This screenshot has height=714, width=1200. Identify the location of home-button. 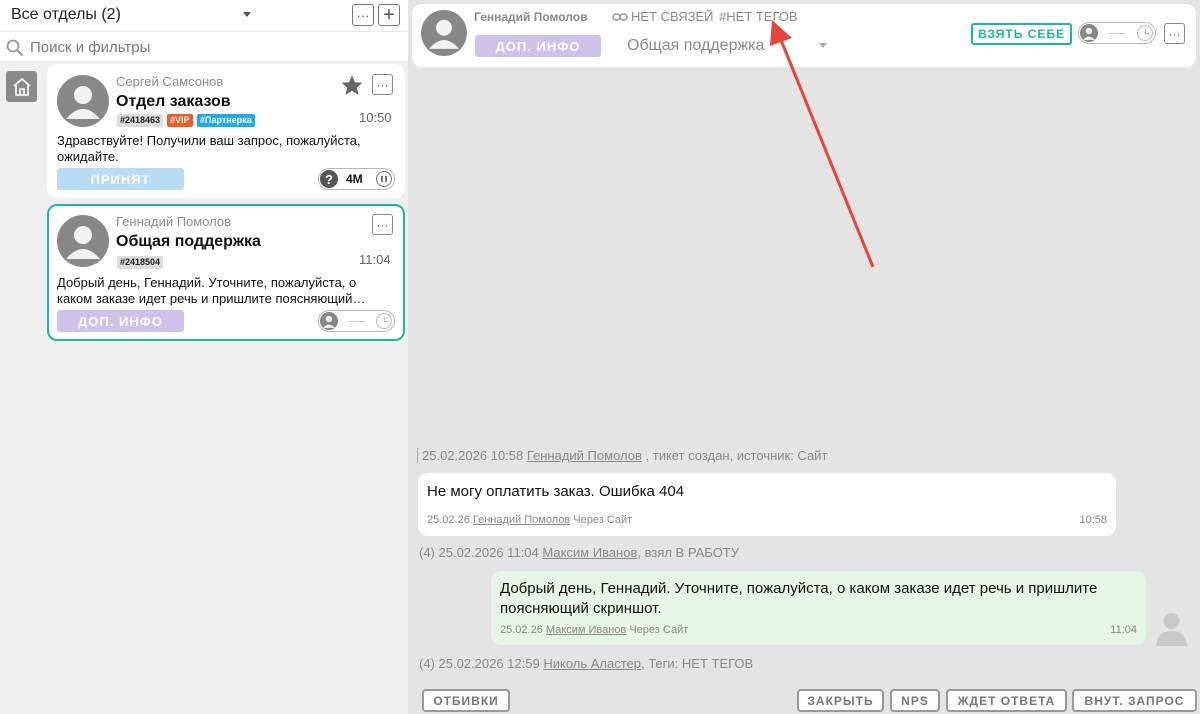
(21, 86).